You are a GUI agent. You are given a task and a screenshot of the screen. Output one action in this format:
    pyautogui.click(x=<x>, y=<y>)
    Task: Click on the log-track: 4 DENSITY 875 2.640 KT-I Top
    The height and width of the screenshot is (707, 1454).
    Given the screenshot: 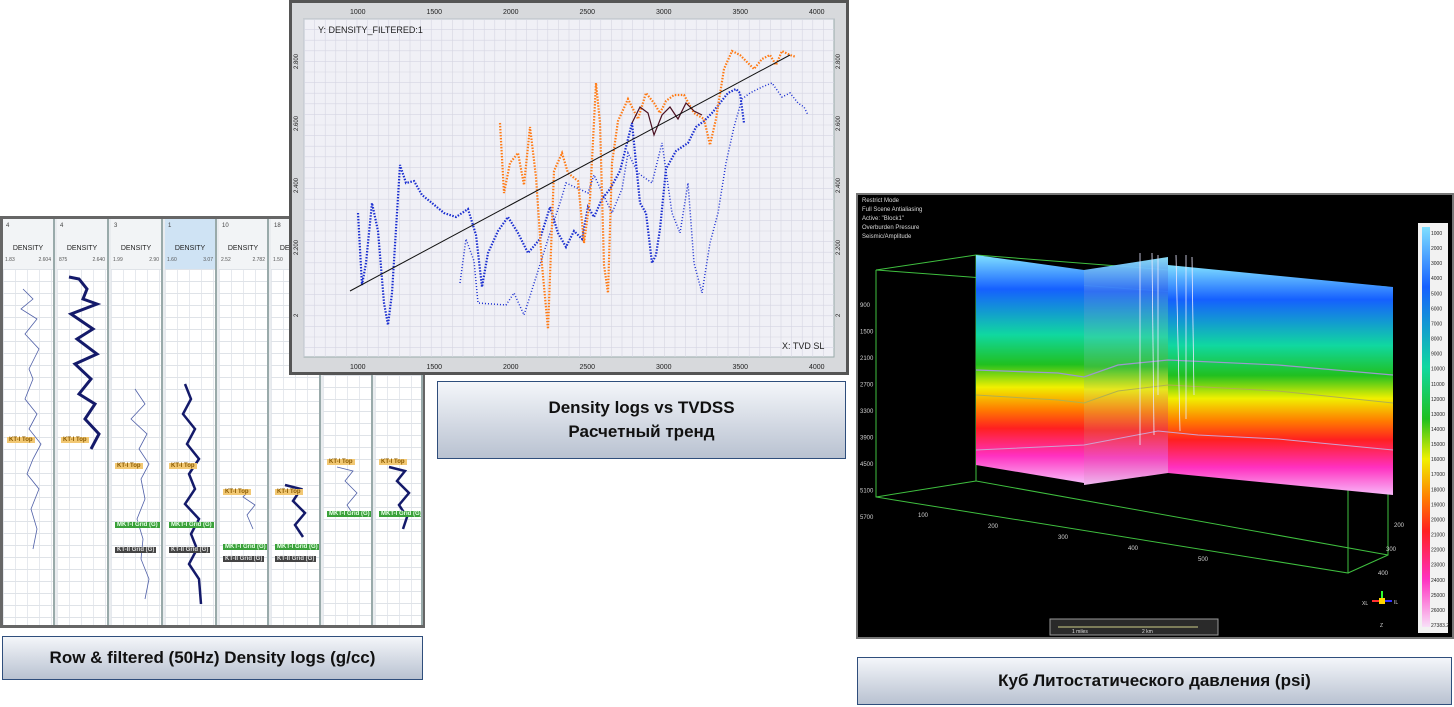 What is the action you would take?
    pyautogui.click(x=83, y=422)
    